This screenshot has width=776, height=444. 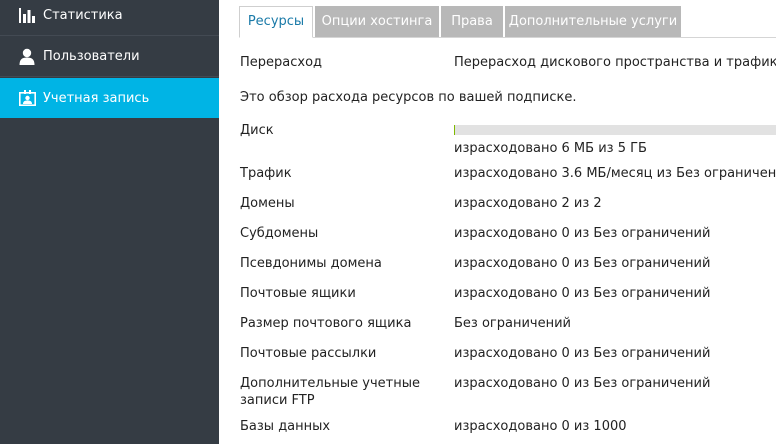 What do you see at coordinates (377, 21) in the screenshot?
I see `tab-hosting-options: Опции хостинга` at bounding box center [377, 21].